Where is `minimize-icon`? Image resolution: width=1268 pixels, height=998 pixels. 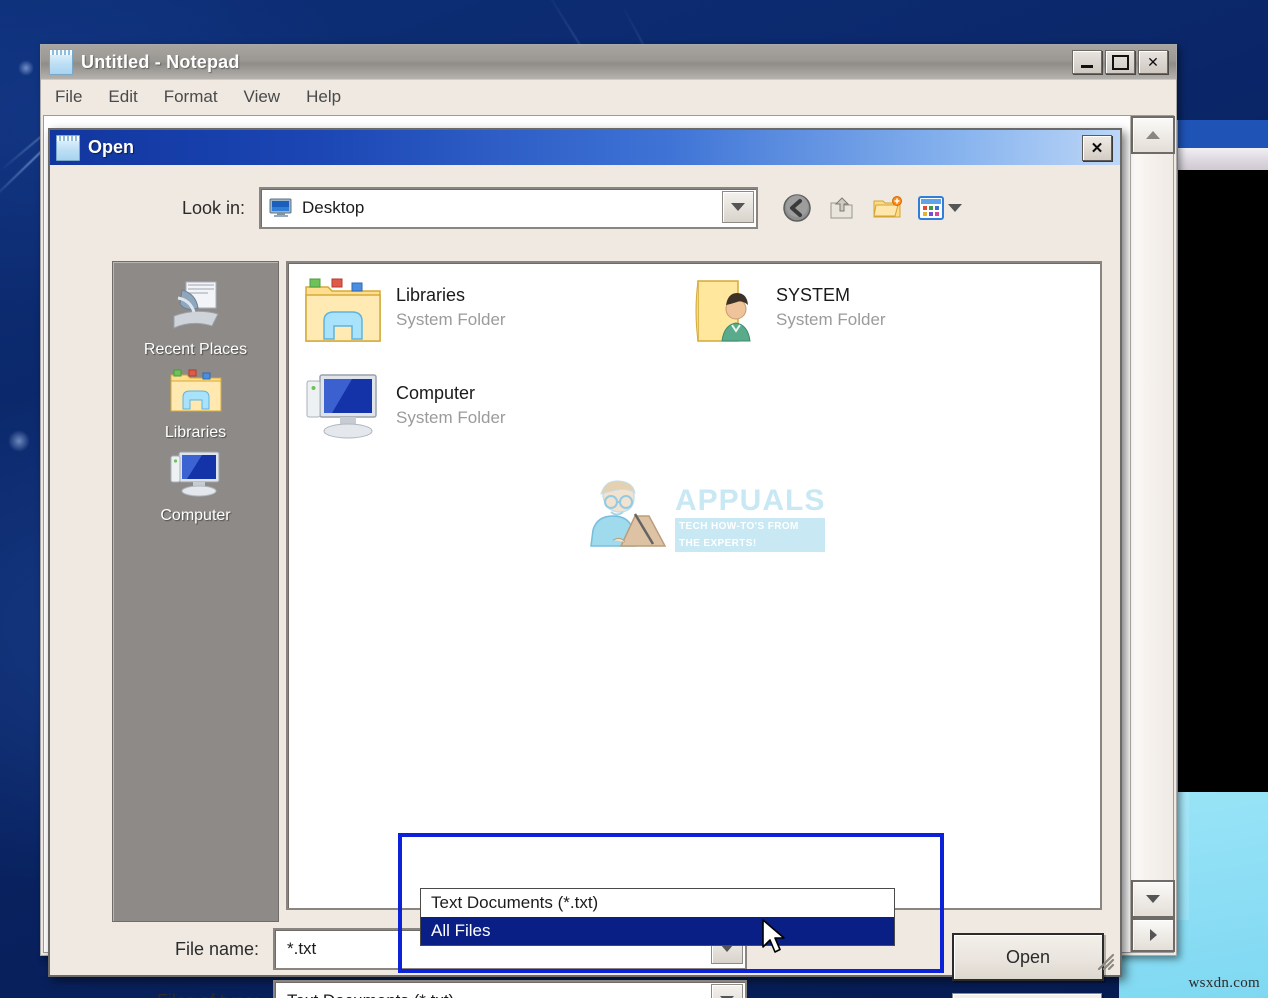 minimize-icon is located at coordinates (1087, 66).